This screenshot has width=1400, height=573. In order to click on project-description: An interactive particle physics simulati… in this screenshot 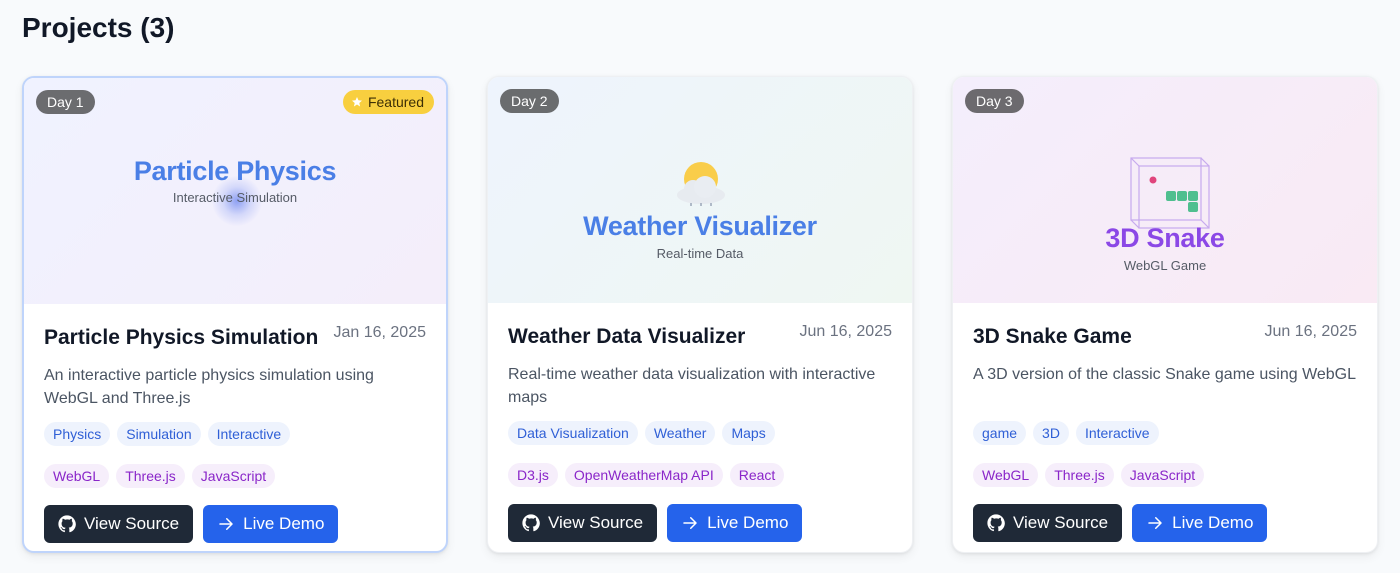, I will do `click(209, 387)`.